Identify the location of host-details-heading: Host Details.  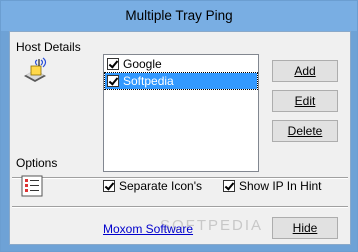
(48, 47).